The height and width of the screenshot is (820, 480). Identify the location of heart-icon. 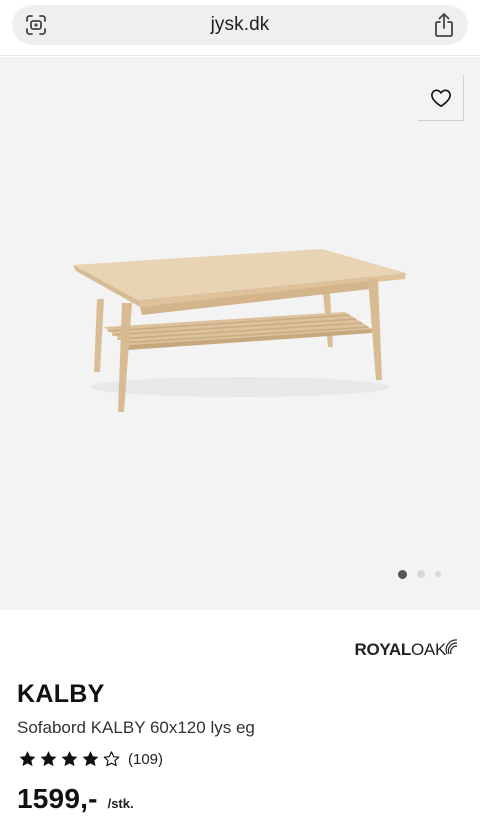
(440, 97).